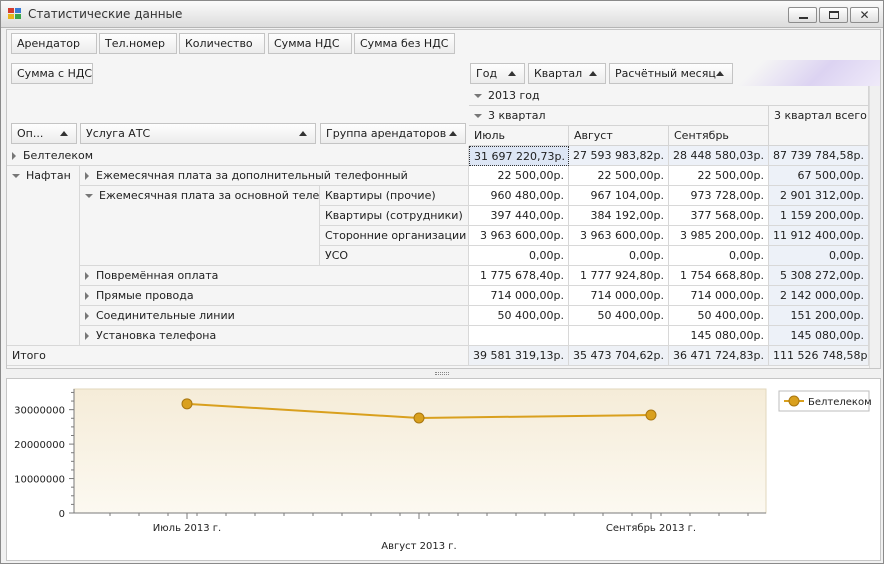 This screenshot has width=884, height=564. Describe the element at coordinates (222, 43) in the screenshot. I see `filter-field-quantity: Количество` at that location.